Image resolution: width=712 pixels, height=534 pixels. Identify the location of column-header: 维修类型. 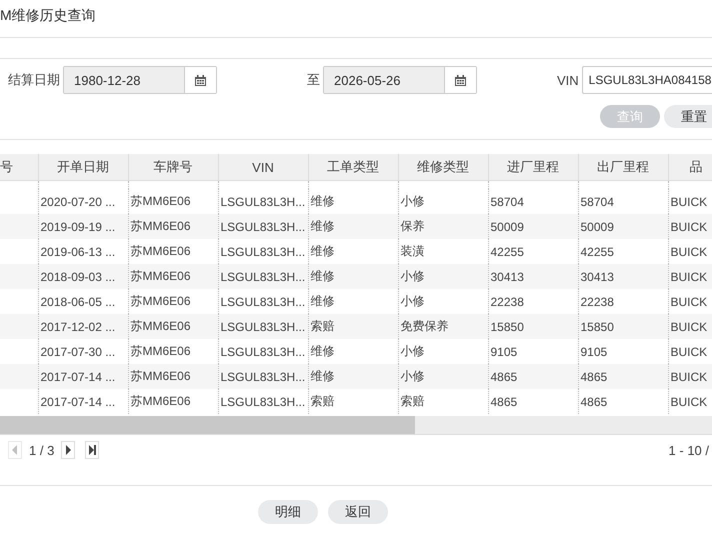
(443, 167).